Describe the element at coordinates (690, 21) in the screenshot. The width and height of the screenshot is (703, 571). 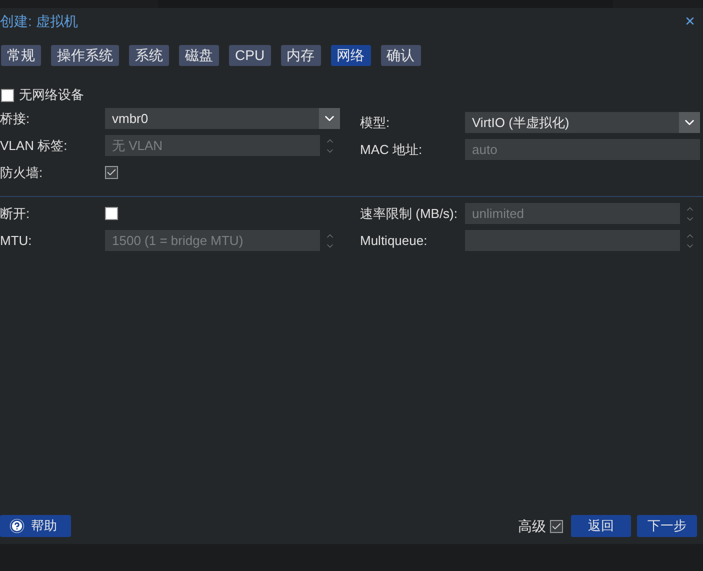
I see `close-icon` at that location.